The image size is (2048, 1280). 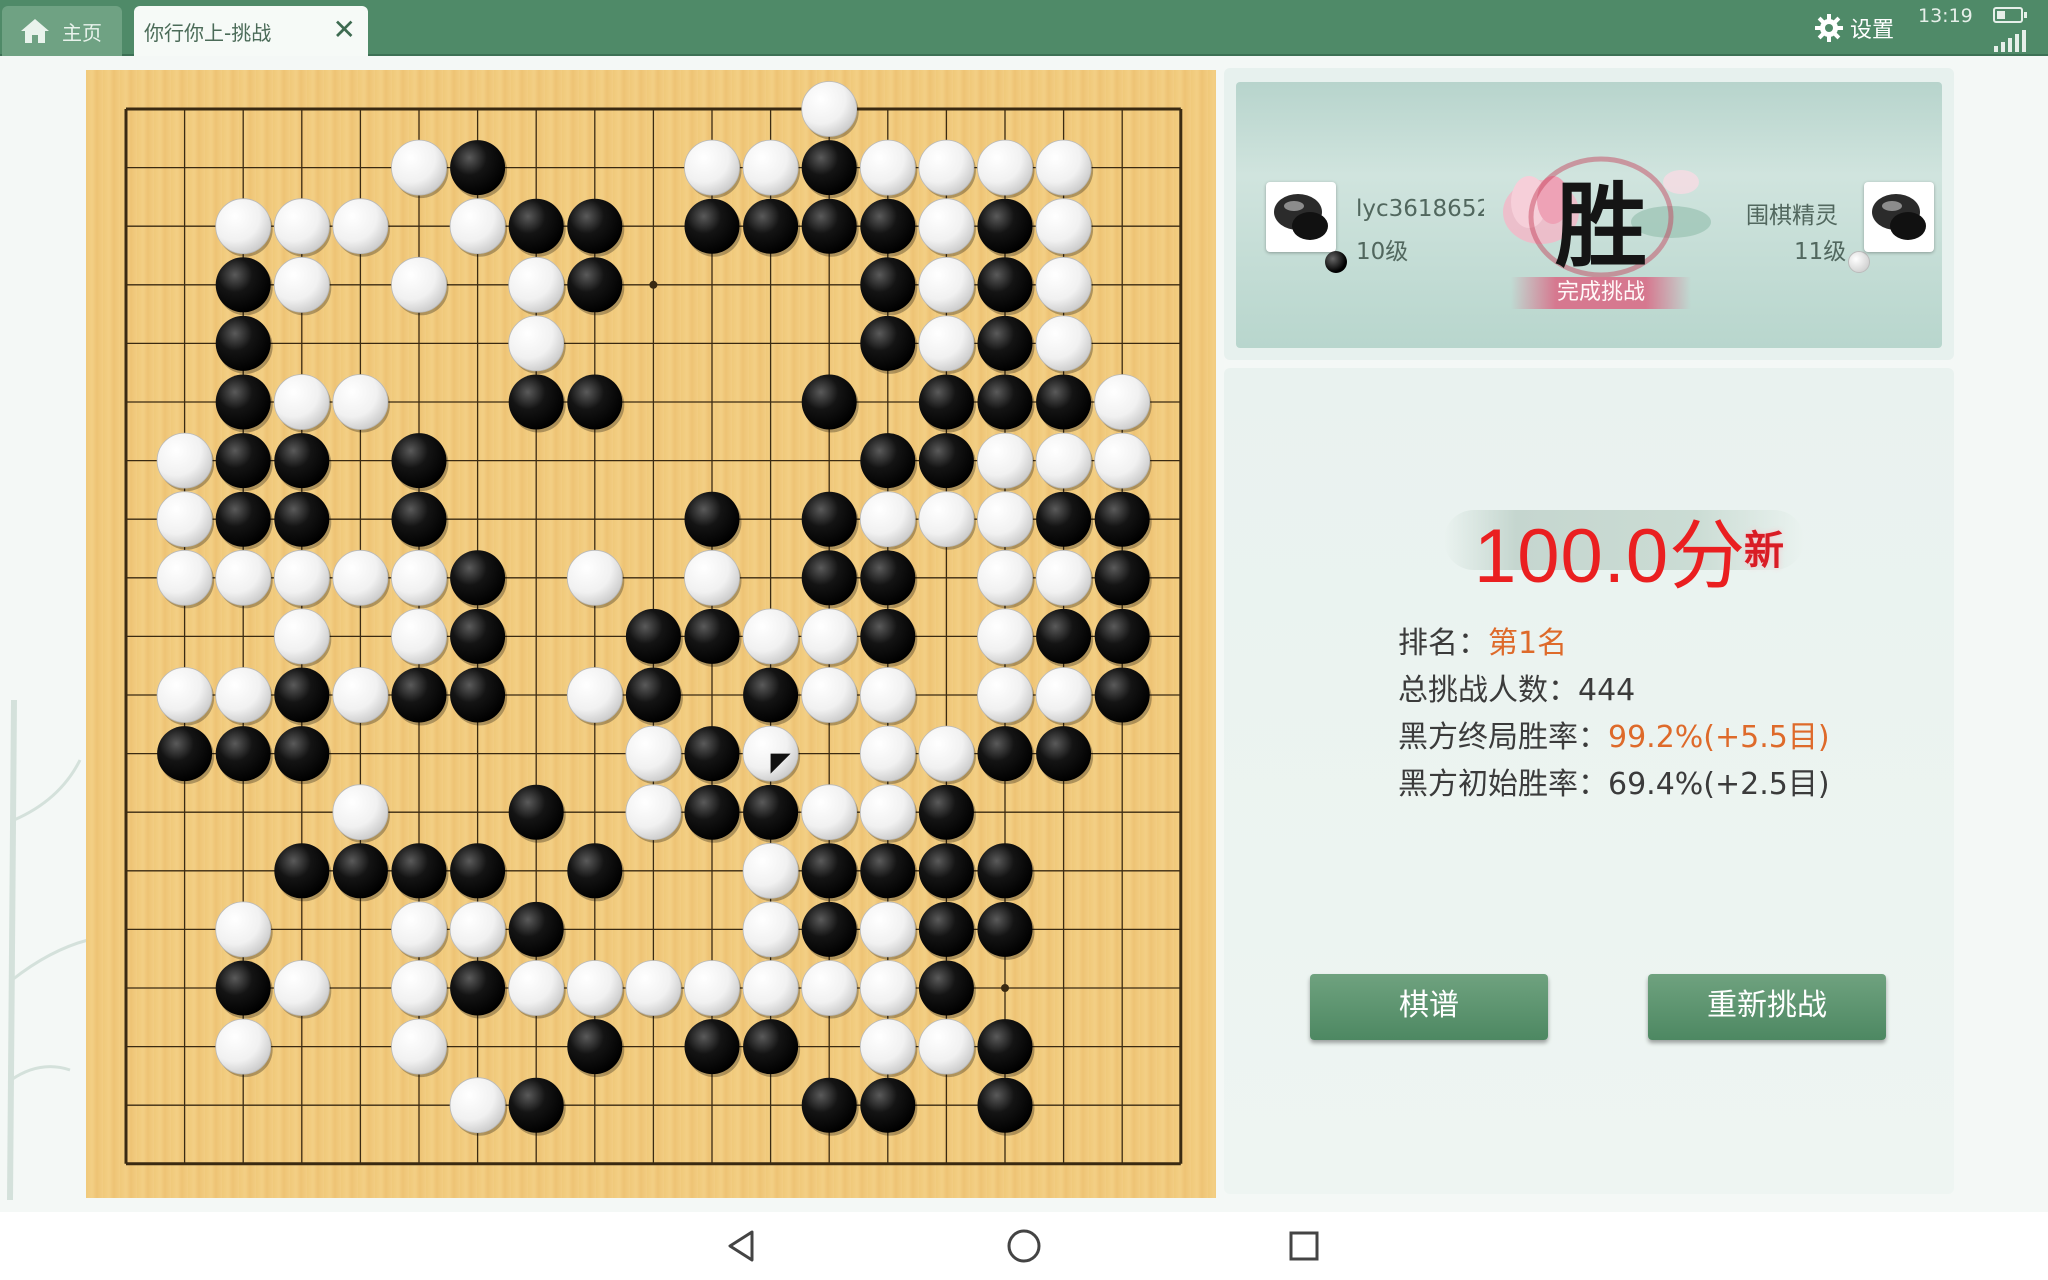 What do you see at coordinates (251, 31) in the screenshot?
I see `tab-challenge: 你行你上-挑战 ✕` at bounding box center [251, 31].